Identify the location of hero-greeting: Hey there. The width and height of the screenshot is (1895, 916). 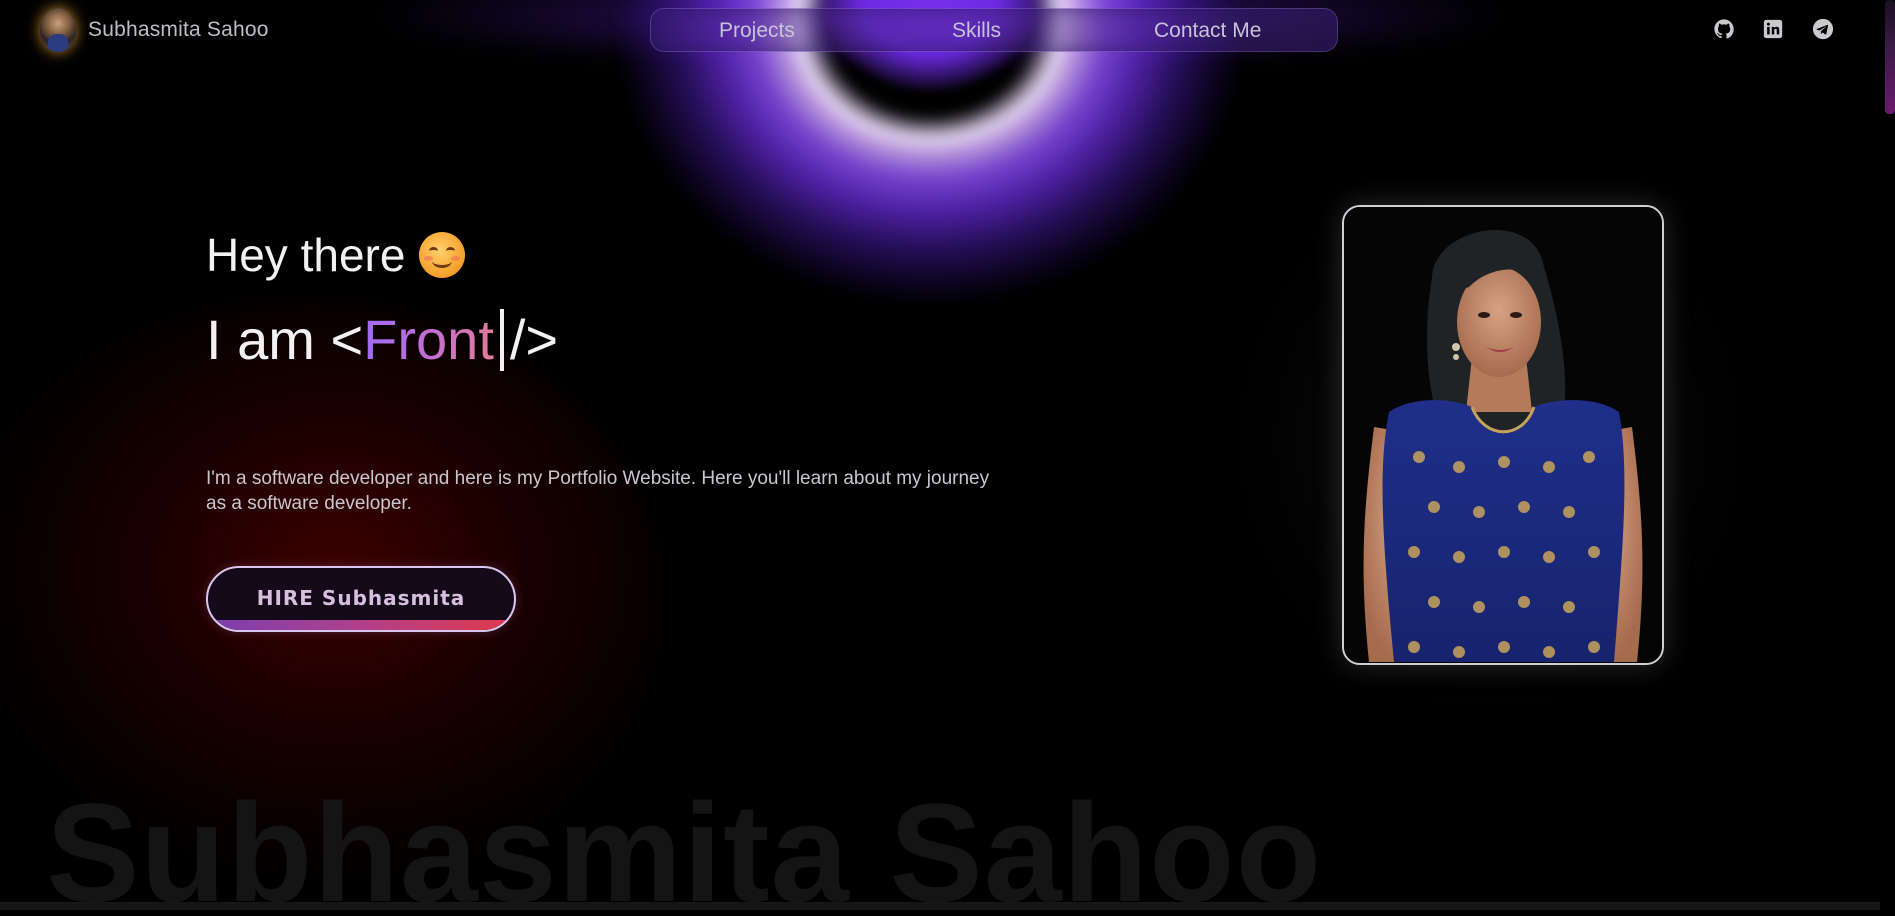
(336, 255).